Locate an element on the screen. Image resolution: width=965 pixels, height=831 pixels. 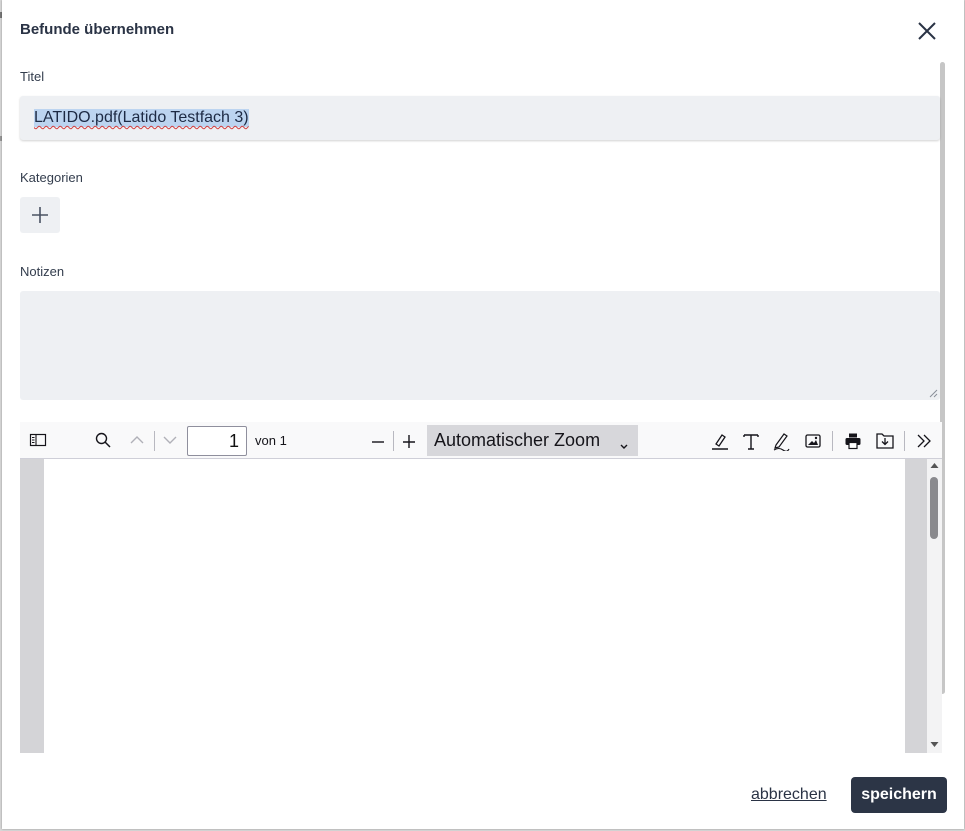
draw-button is located at coordinates (781, 441).